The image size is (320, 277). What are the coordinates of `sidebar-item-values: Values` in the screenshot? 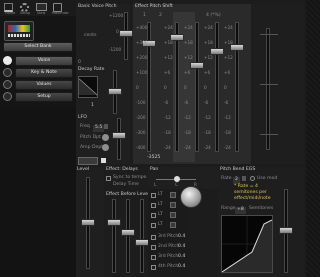 It's located at (44, 85).